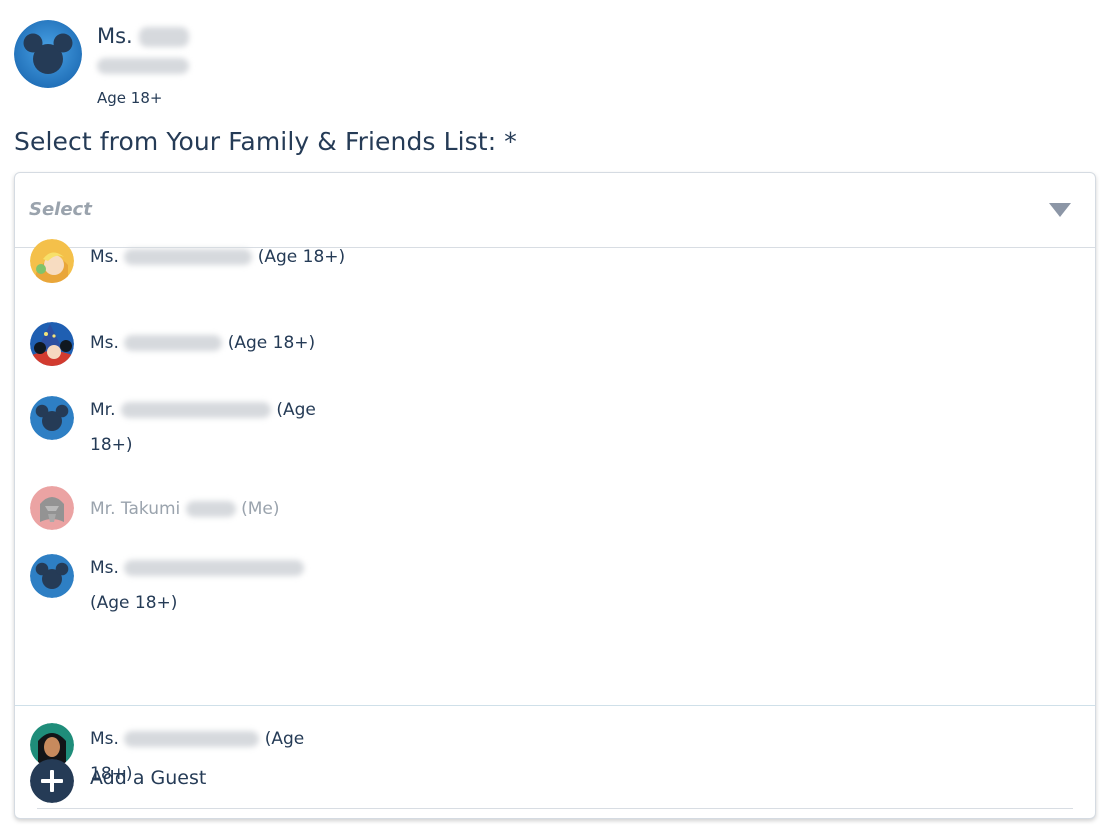  What do you see at coordinates (555, 780) in the screenshot?
I see `add-guest-button: Add a Guest` at bounding box center [555, 780].